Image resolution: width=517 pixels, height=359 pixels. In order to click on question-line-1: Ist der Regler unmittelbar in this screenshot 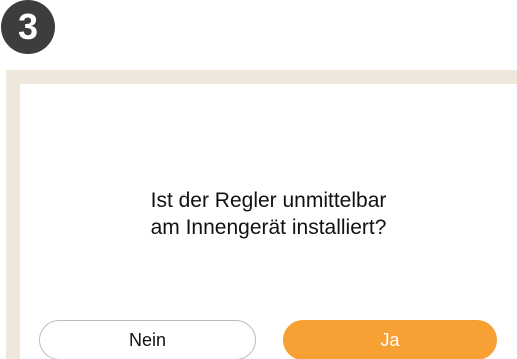, I will do `click(268, 200)`.